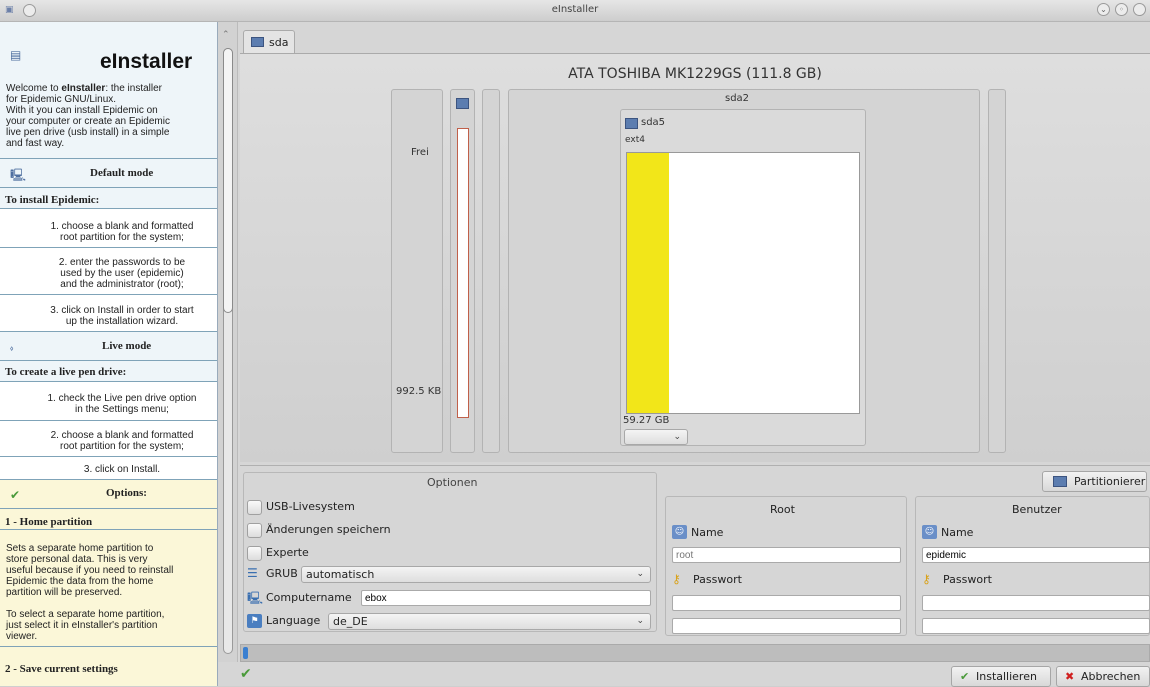 This screenshot has height=687, width=1150. Describe the element at coordinates (122, 469) in the screenshot. I see `live-step-3: 3. click on Install.` at that location.